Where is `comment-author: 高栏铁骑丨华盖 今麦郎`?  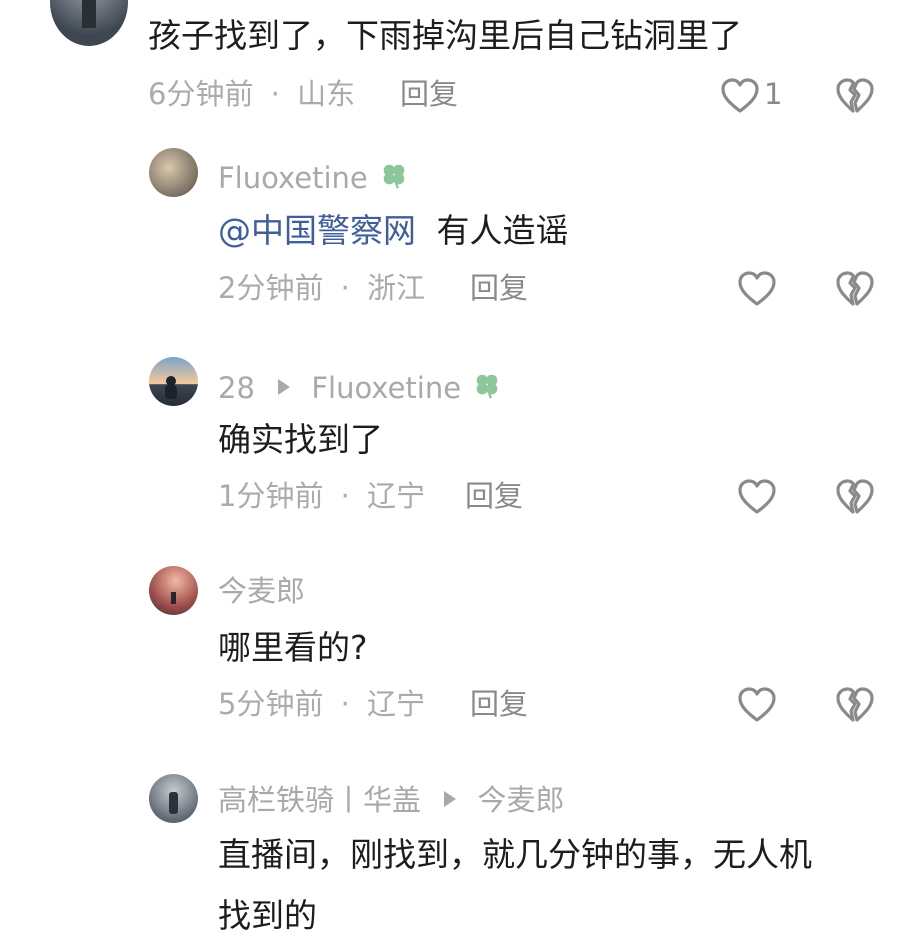
comment-author: 高栏铁骑丨华盖 今麦郎 is located at coordinates (391, 800).